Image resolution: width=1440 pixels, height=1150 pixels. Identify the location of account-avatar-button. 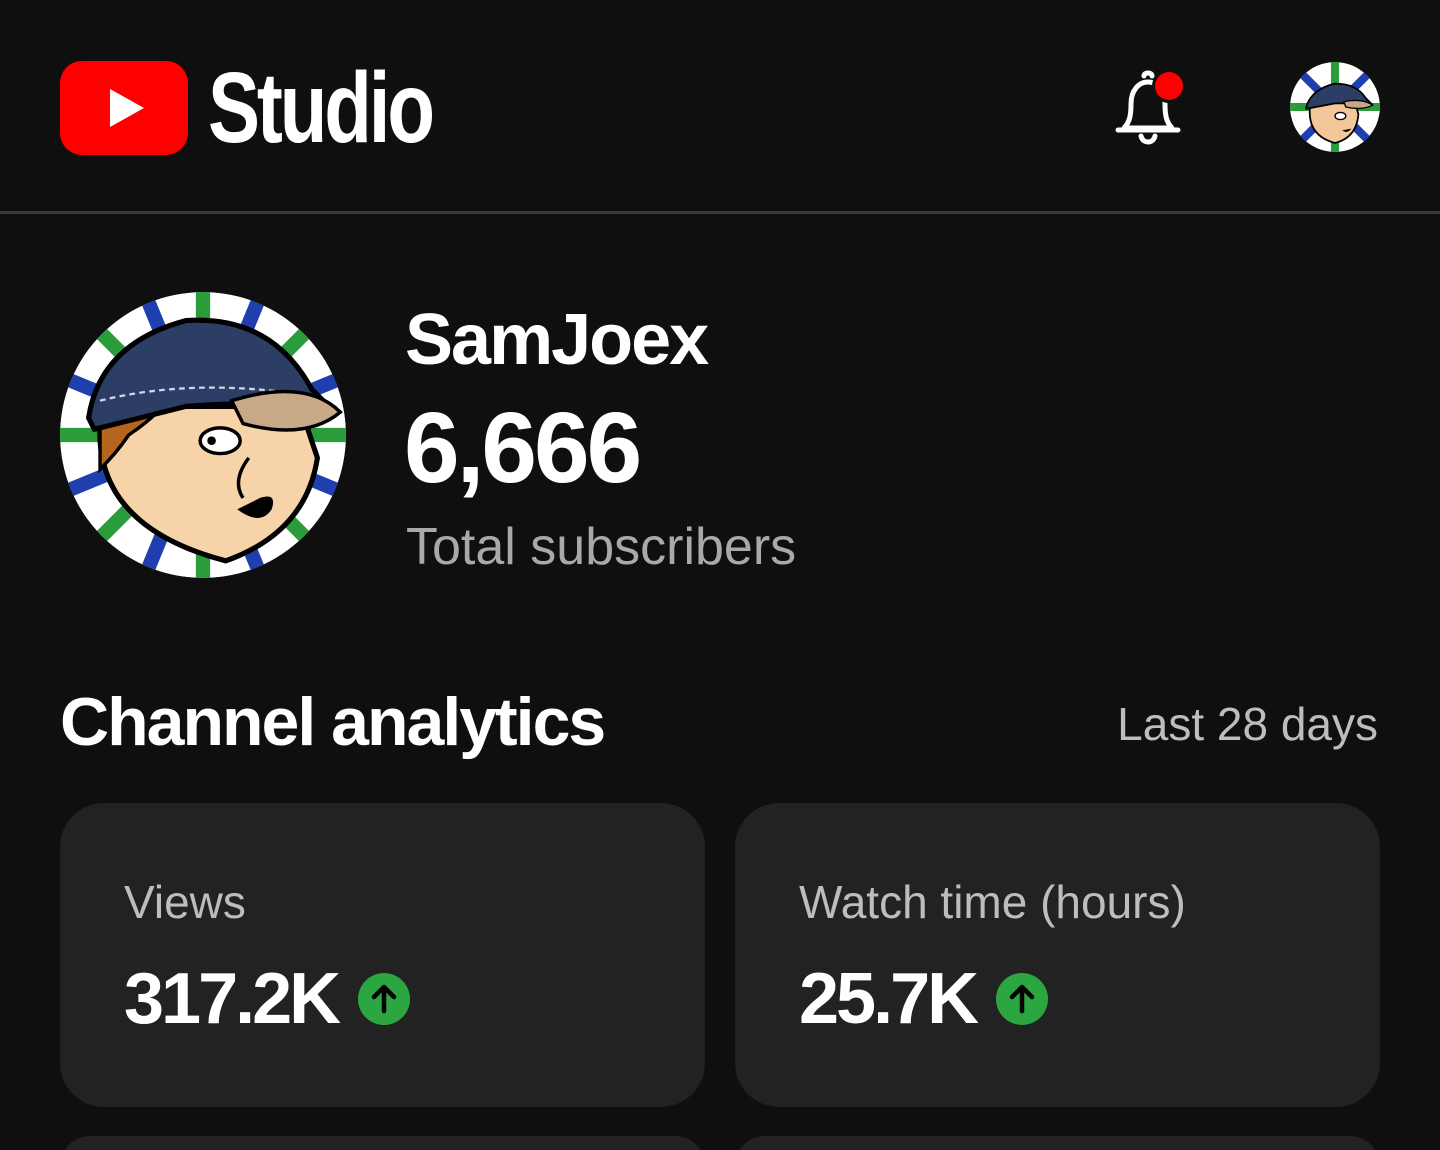
(1335, 107).